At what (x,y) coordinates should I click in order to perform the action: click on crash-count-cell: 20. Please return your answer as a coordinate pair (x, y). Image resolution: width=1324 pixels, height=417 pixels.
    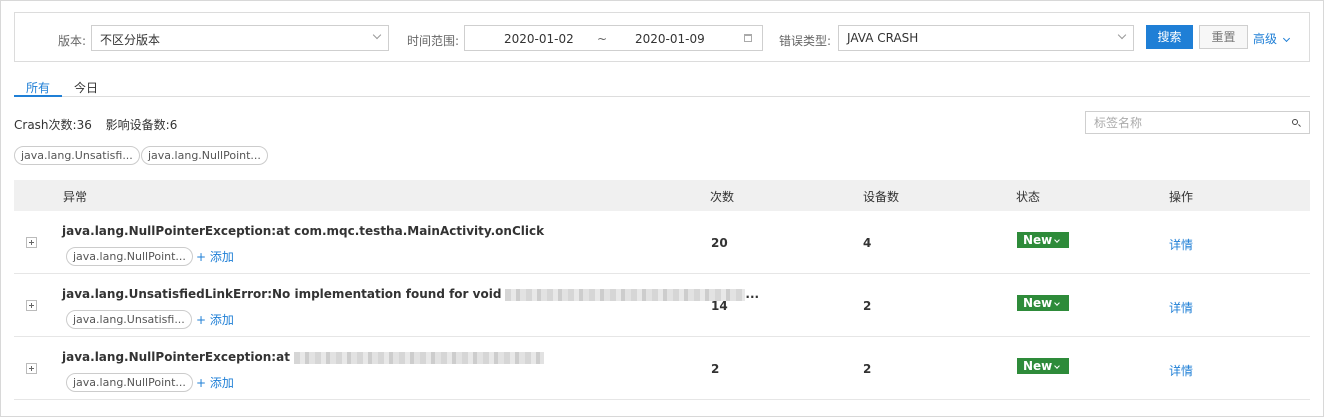
    Looking at the image, I should click on (719, 243).